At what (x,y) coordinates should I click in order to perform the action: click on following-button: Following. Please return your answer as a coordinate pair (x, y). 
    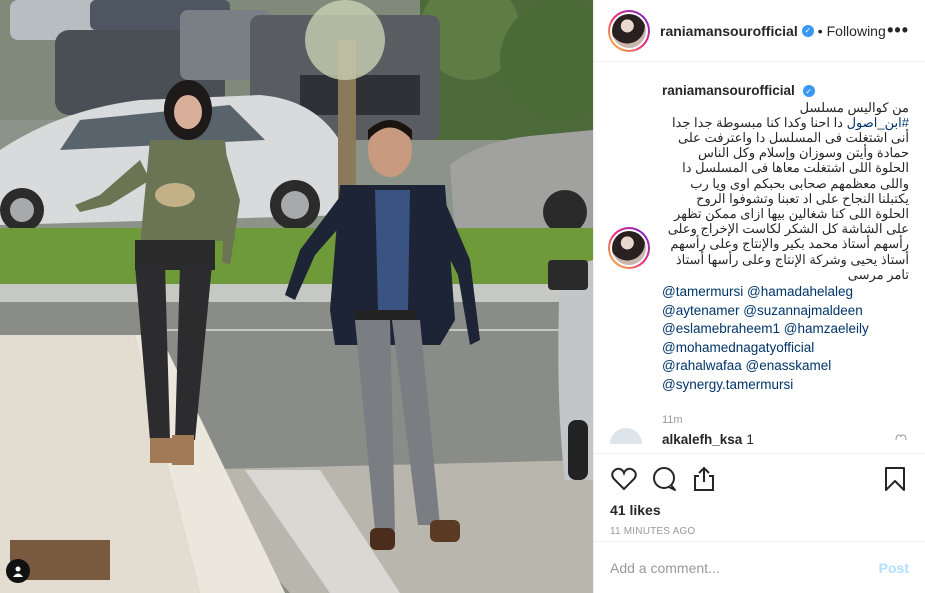
    Looking at the image, I should click on (856, 31).